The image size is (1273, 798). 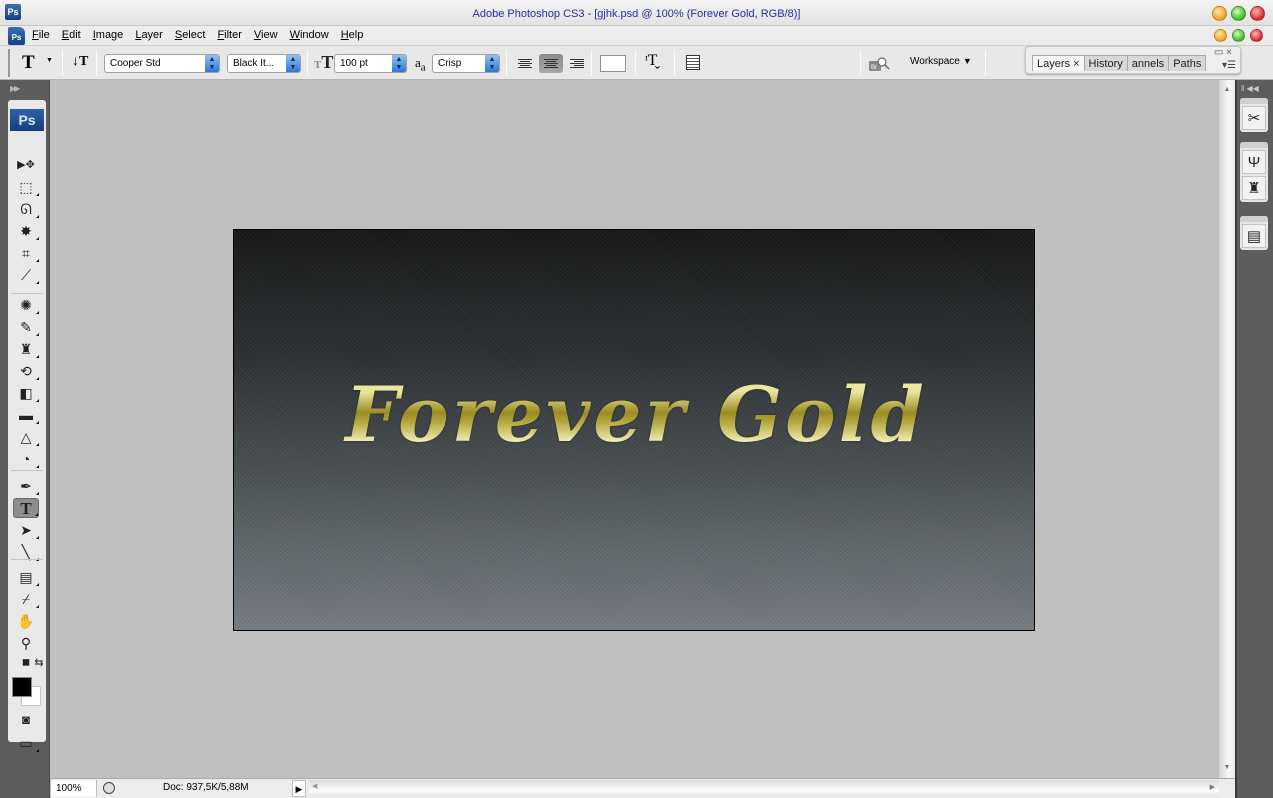 What do you see at coordinates (1254, 188) in the screenshot?
I see `clone-source-icon: ♜` at bounding box center [1254, 188].